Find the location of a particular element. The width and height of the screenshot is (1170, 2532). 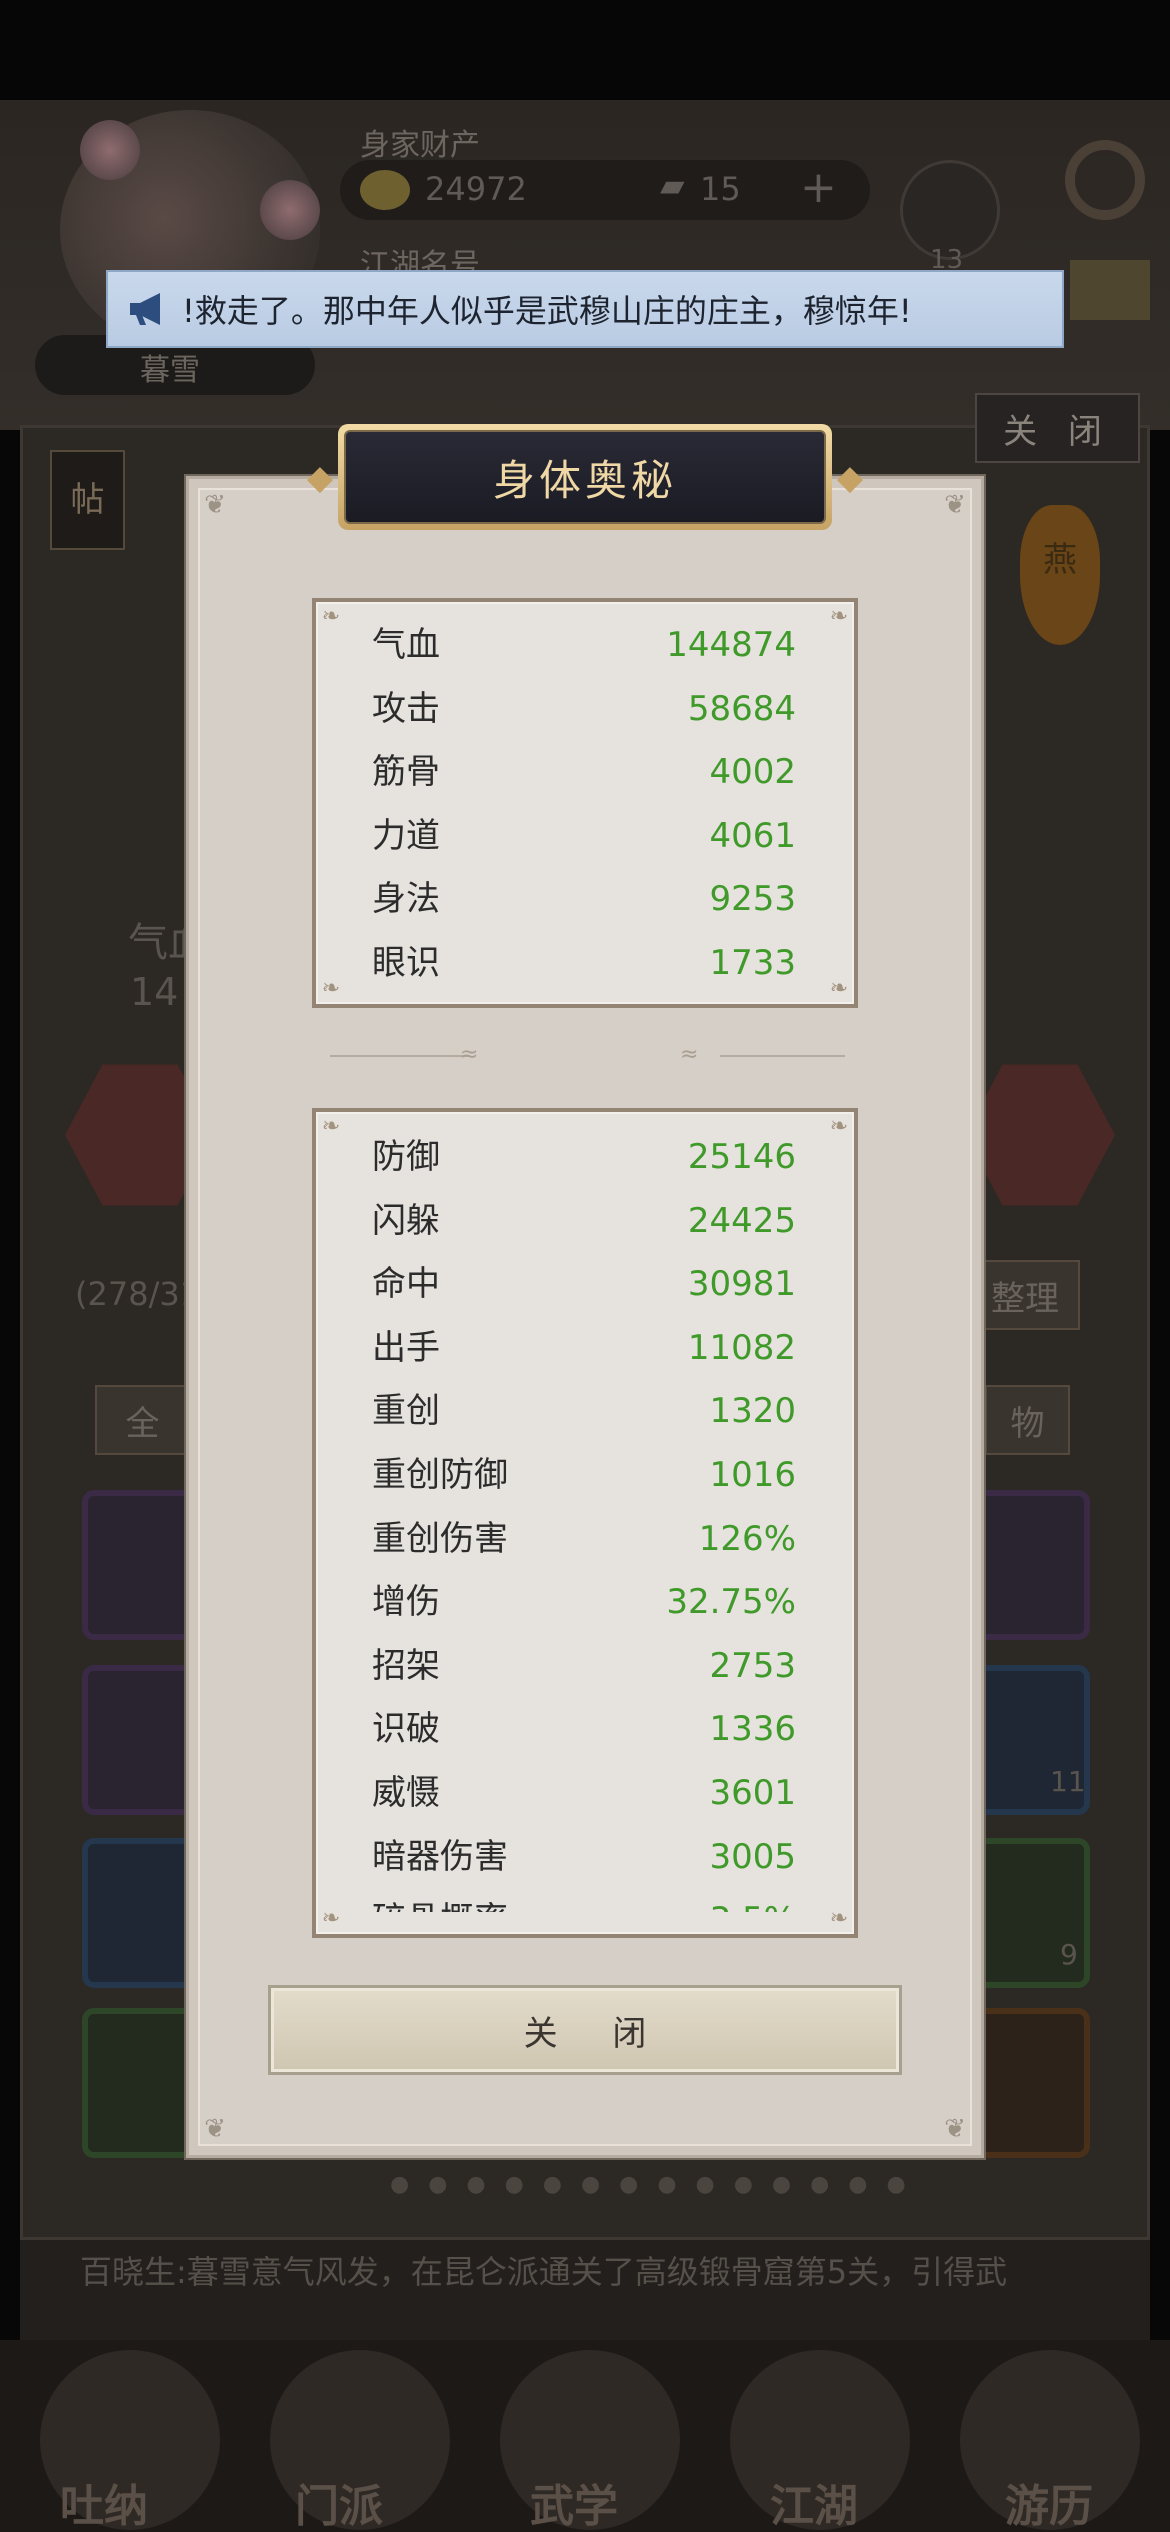

add-currency-icon: + is located at coordinates (818, 187).